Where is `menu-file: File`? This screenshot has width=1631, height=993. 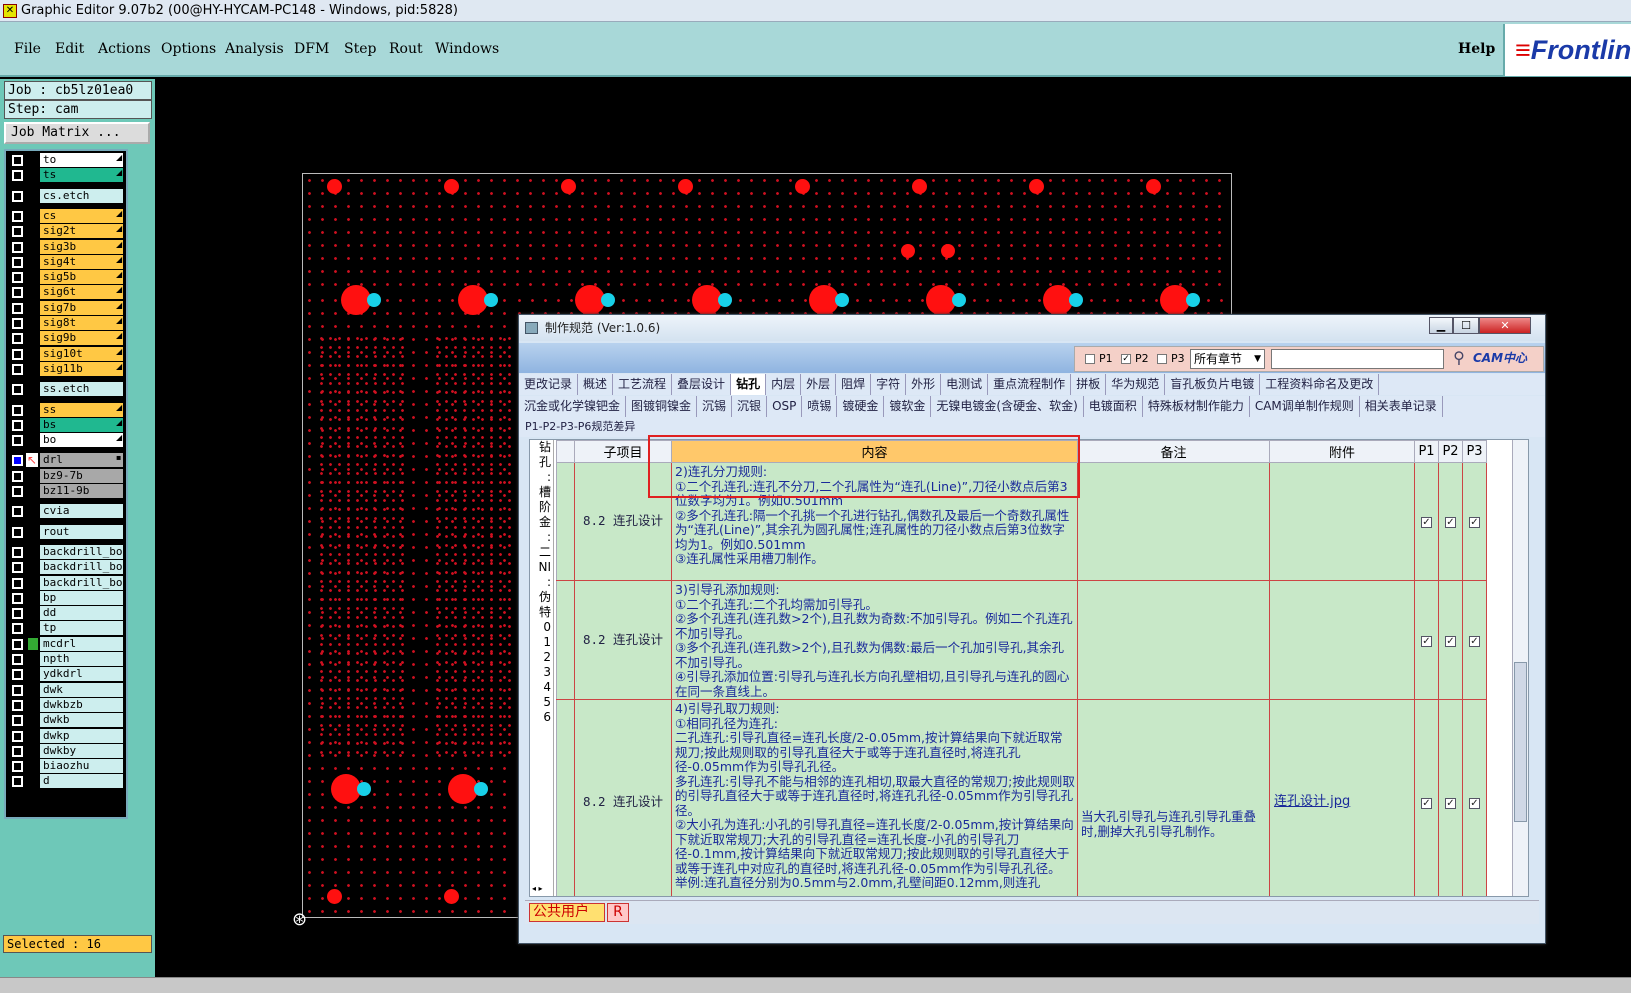 menu-file: File is located at coordinates (27, 49).